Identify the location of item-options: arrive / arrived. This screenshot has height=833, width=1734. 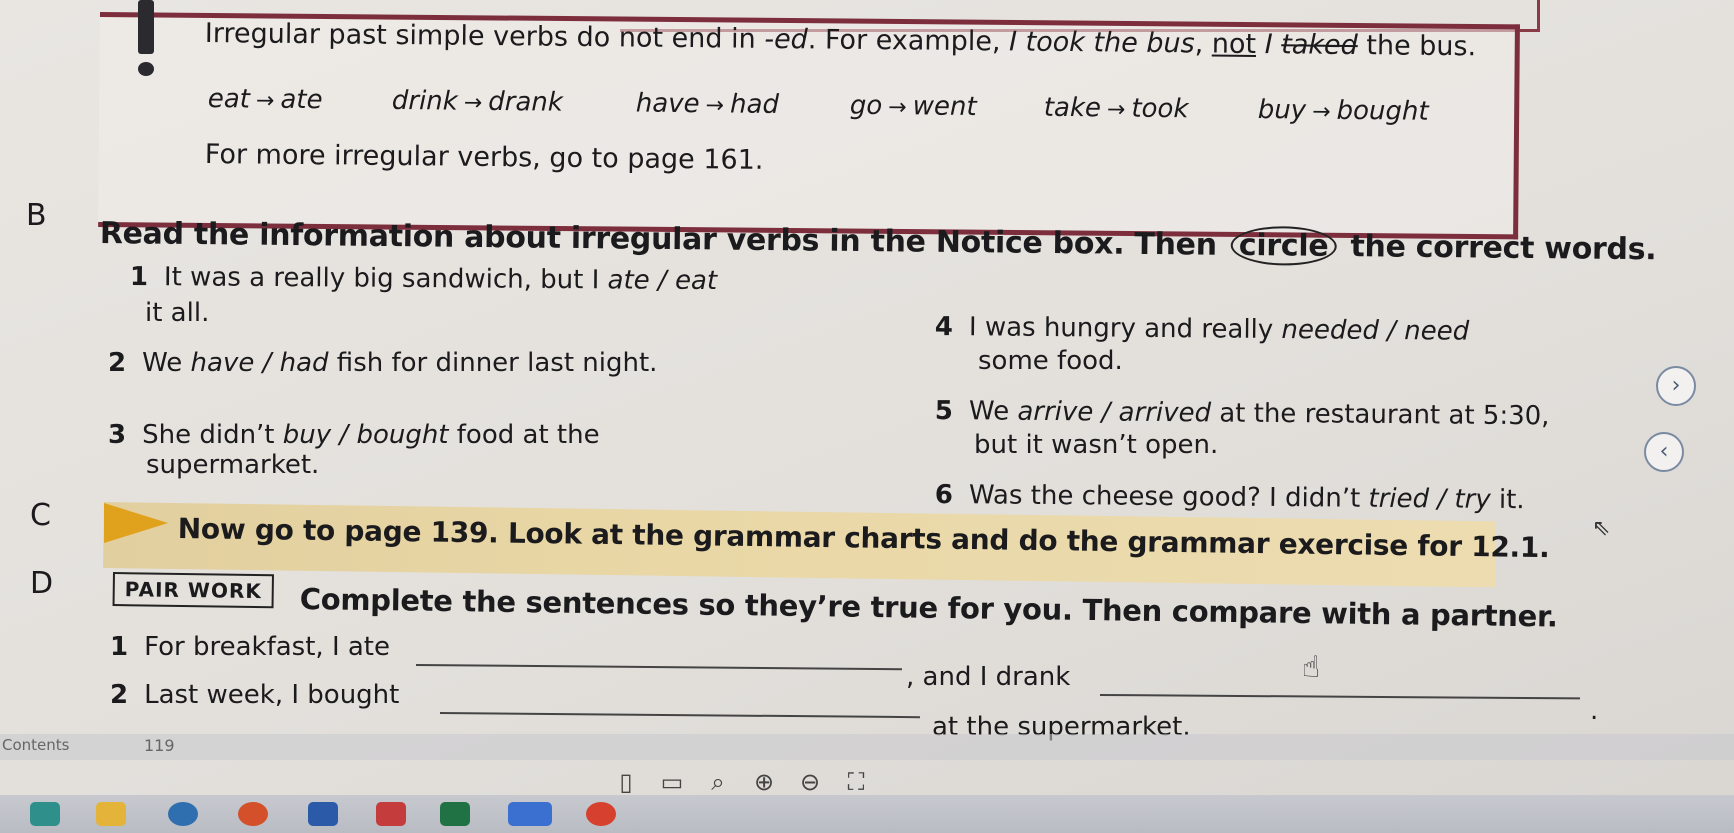
(1114, 413).